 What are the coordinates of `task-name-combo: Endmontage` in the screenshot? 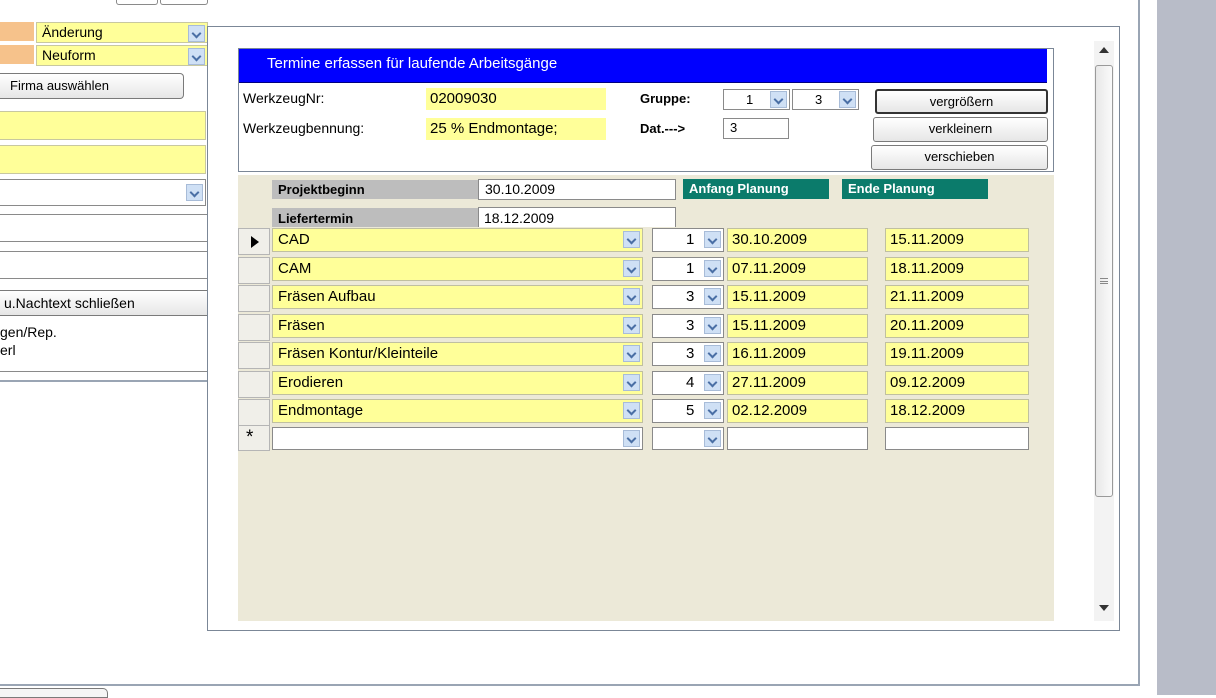 It's located at (457, 411).